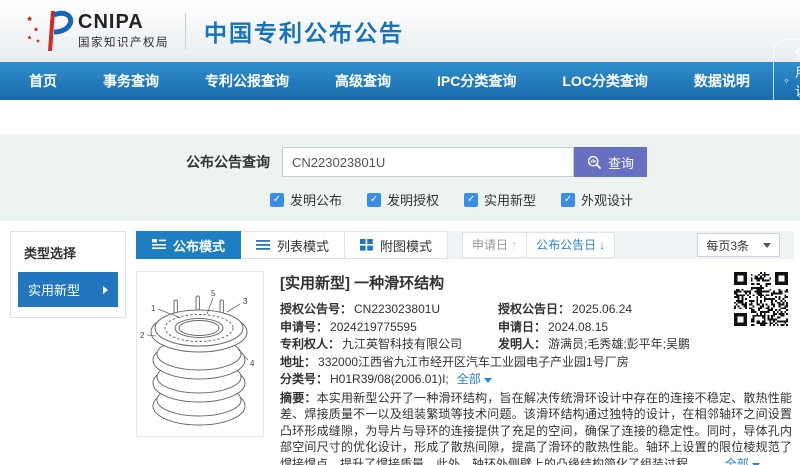  I want to click on page-size-value: 每页3条, so click(727, 245).